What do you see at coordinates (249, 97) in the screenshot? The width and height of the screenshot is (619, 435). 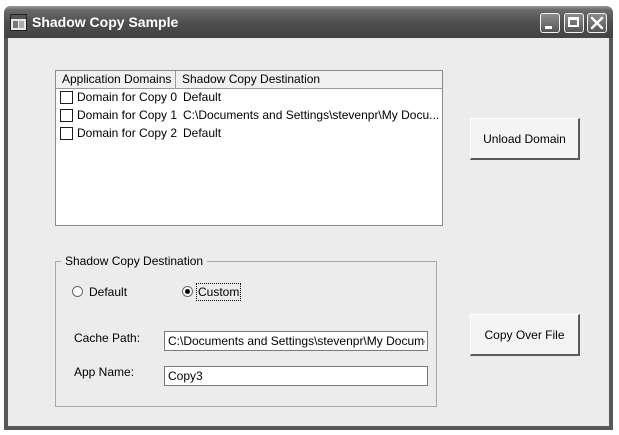 I see `list-item: Domain for Copy 0 Default` at bounding box center [249, 97].